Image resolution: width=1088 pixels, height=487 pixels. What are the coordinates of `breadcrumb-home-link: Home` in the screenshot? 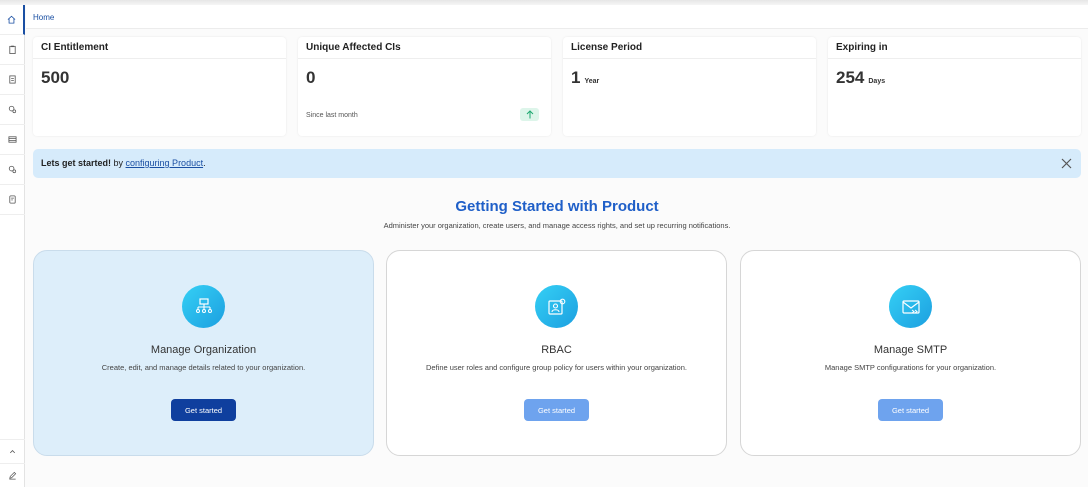 It's located at (43, 17).